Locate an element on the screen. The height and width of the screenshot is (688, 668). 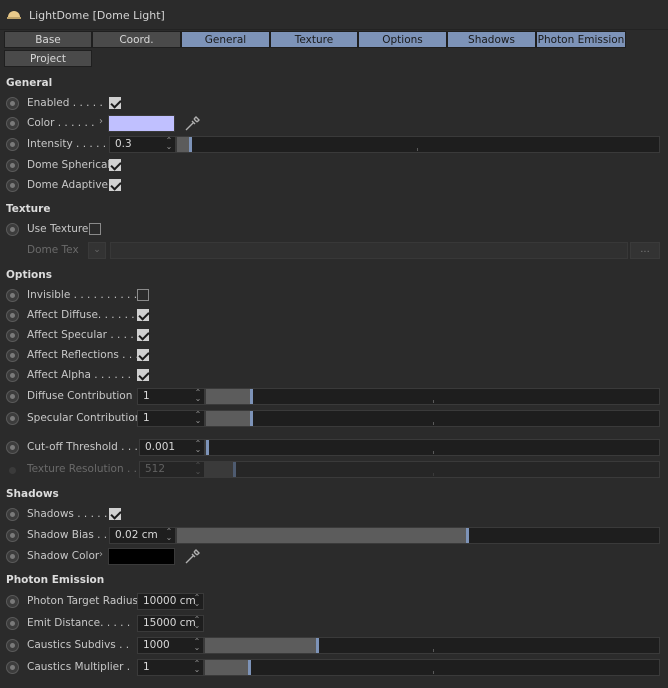
emit-distance-input: 15000 cm ⌃ ⌄ is located at coordinates (170, 623).